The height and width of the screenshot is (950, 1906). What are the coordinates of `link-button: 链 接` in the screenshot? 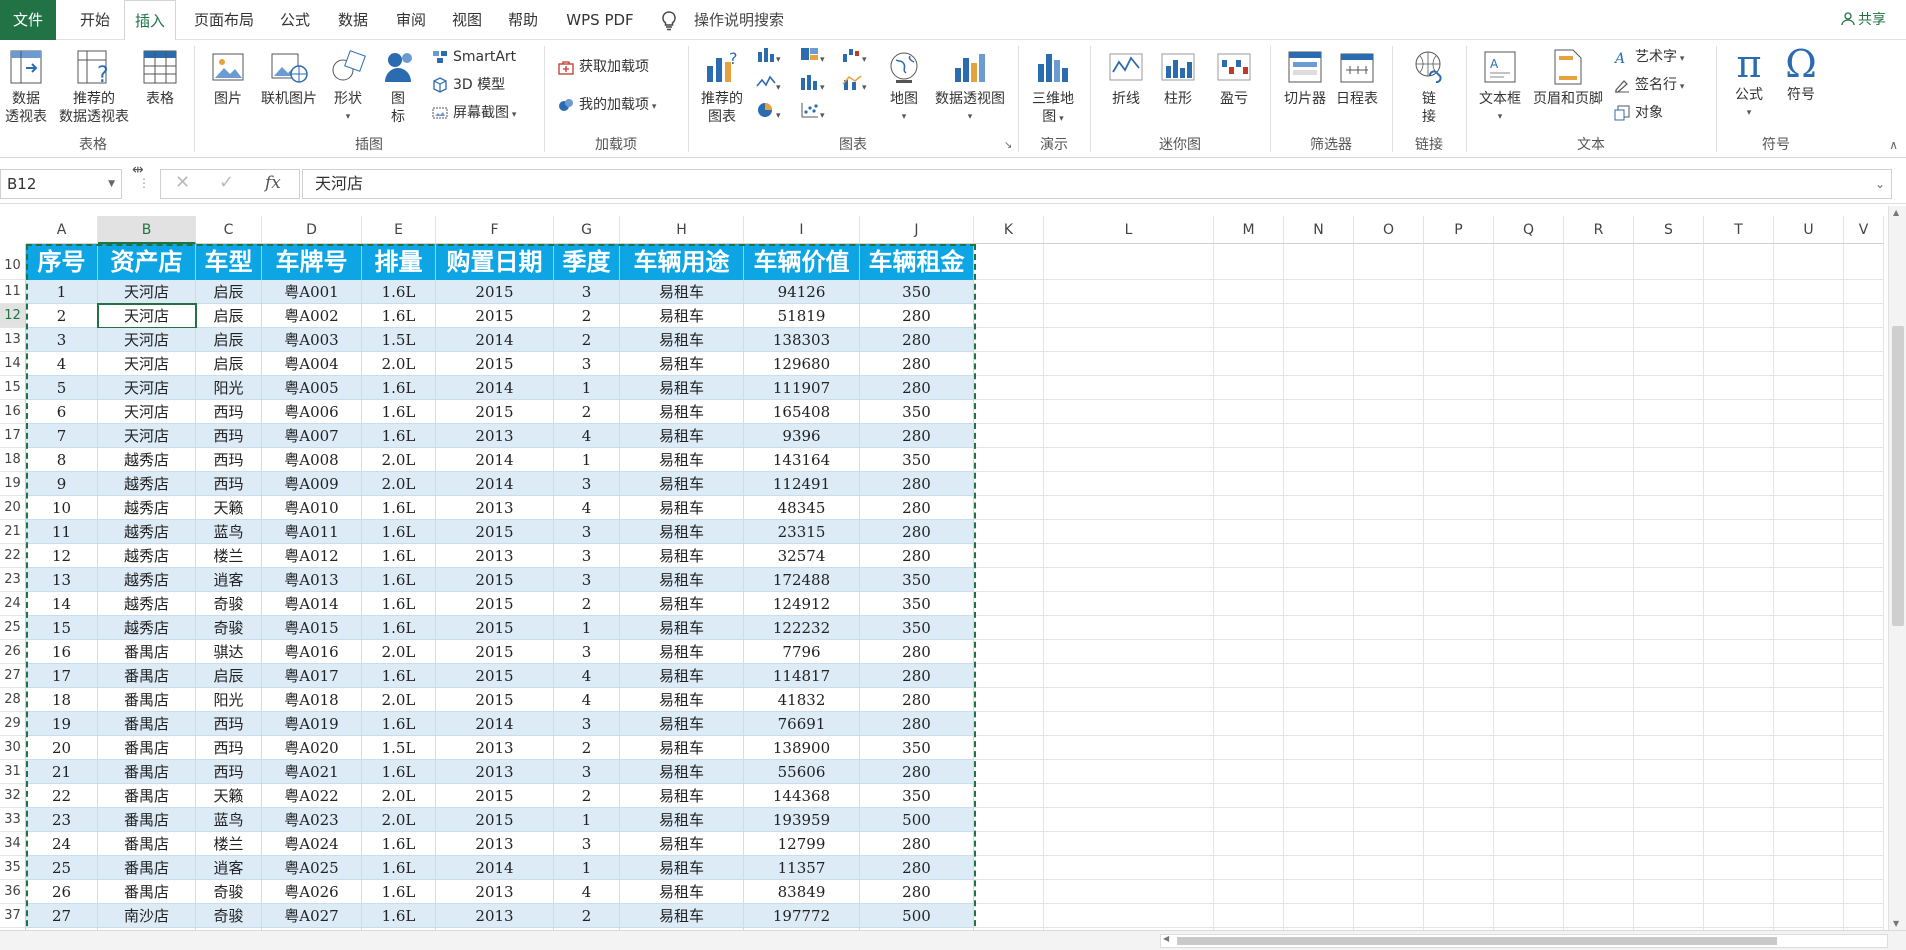 It's located at (1429, 87).